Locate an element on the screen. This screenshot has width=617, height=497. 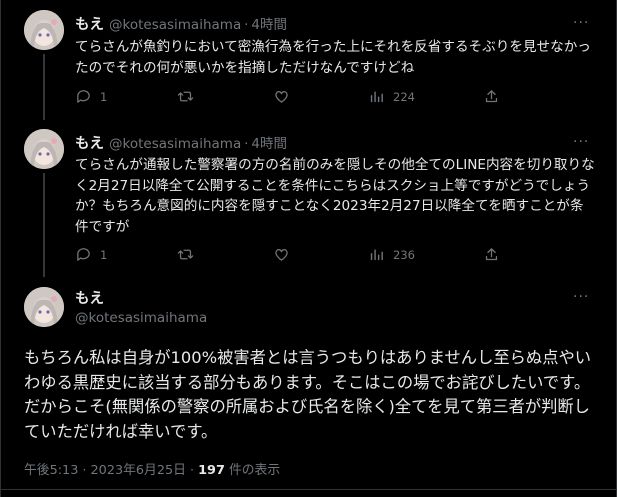
views-button: 224 is located at coordinates (391, 96).